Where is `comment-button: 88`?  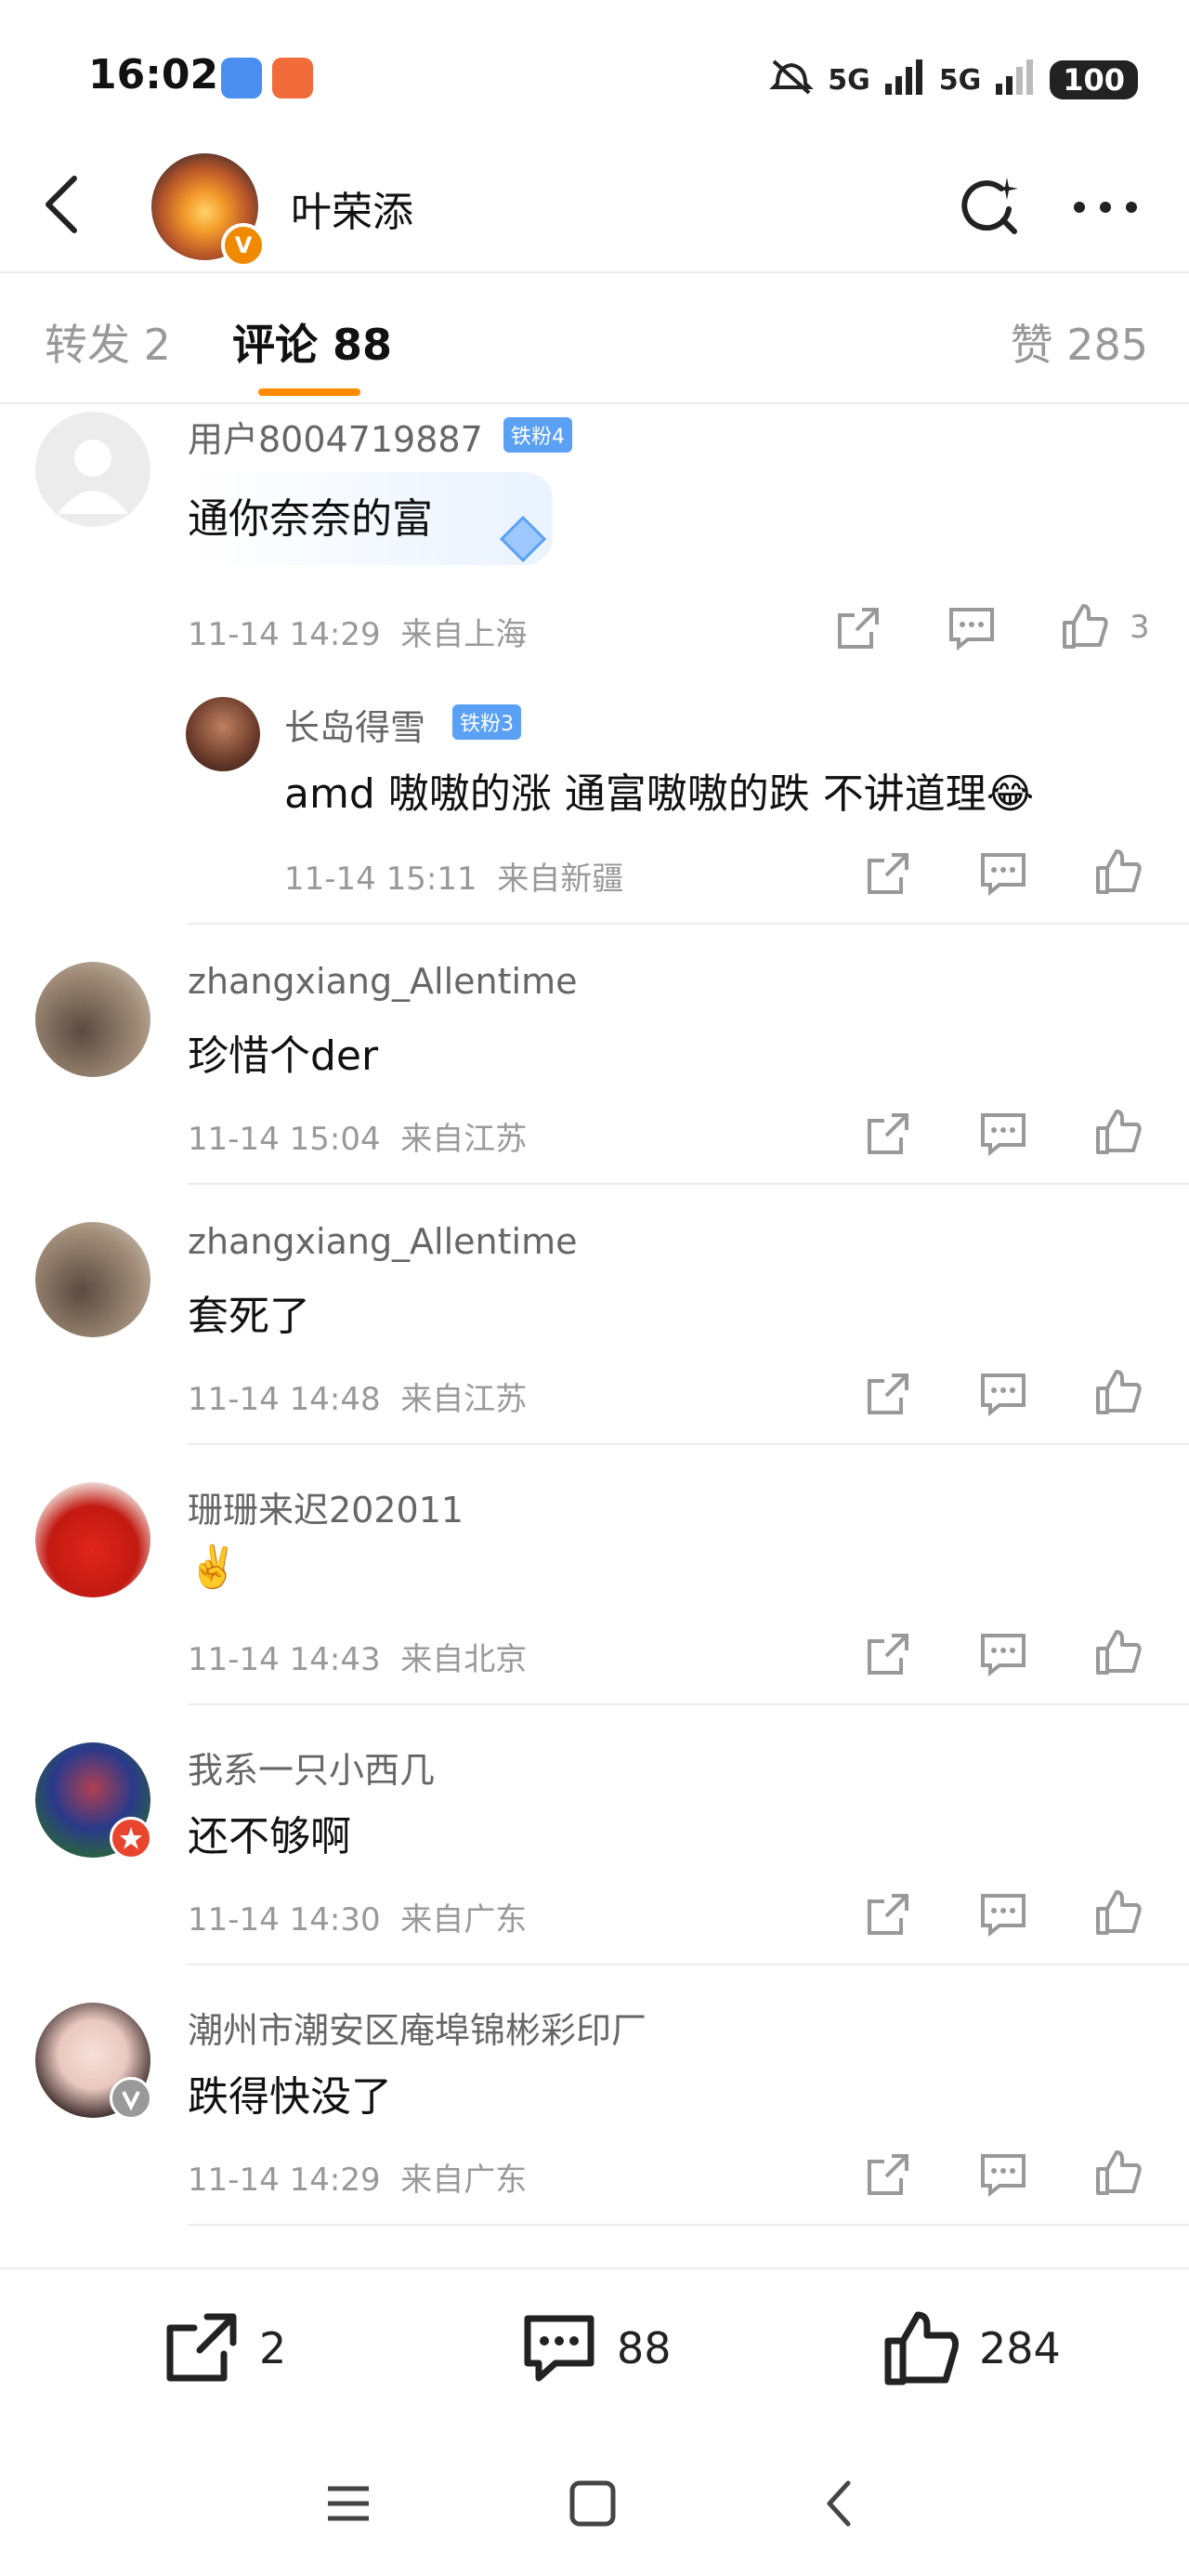 comment-button: 88 is located at coordinates (596, 2348).